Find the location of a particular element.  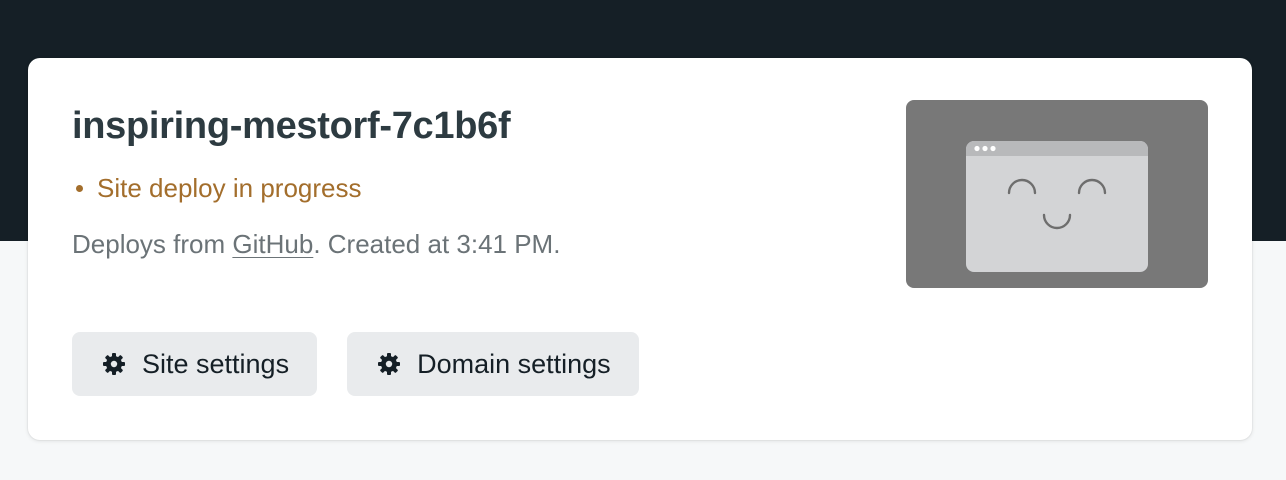

domain-settings-button: Domain settings is located at coordinates (493, 364).